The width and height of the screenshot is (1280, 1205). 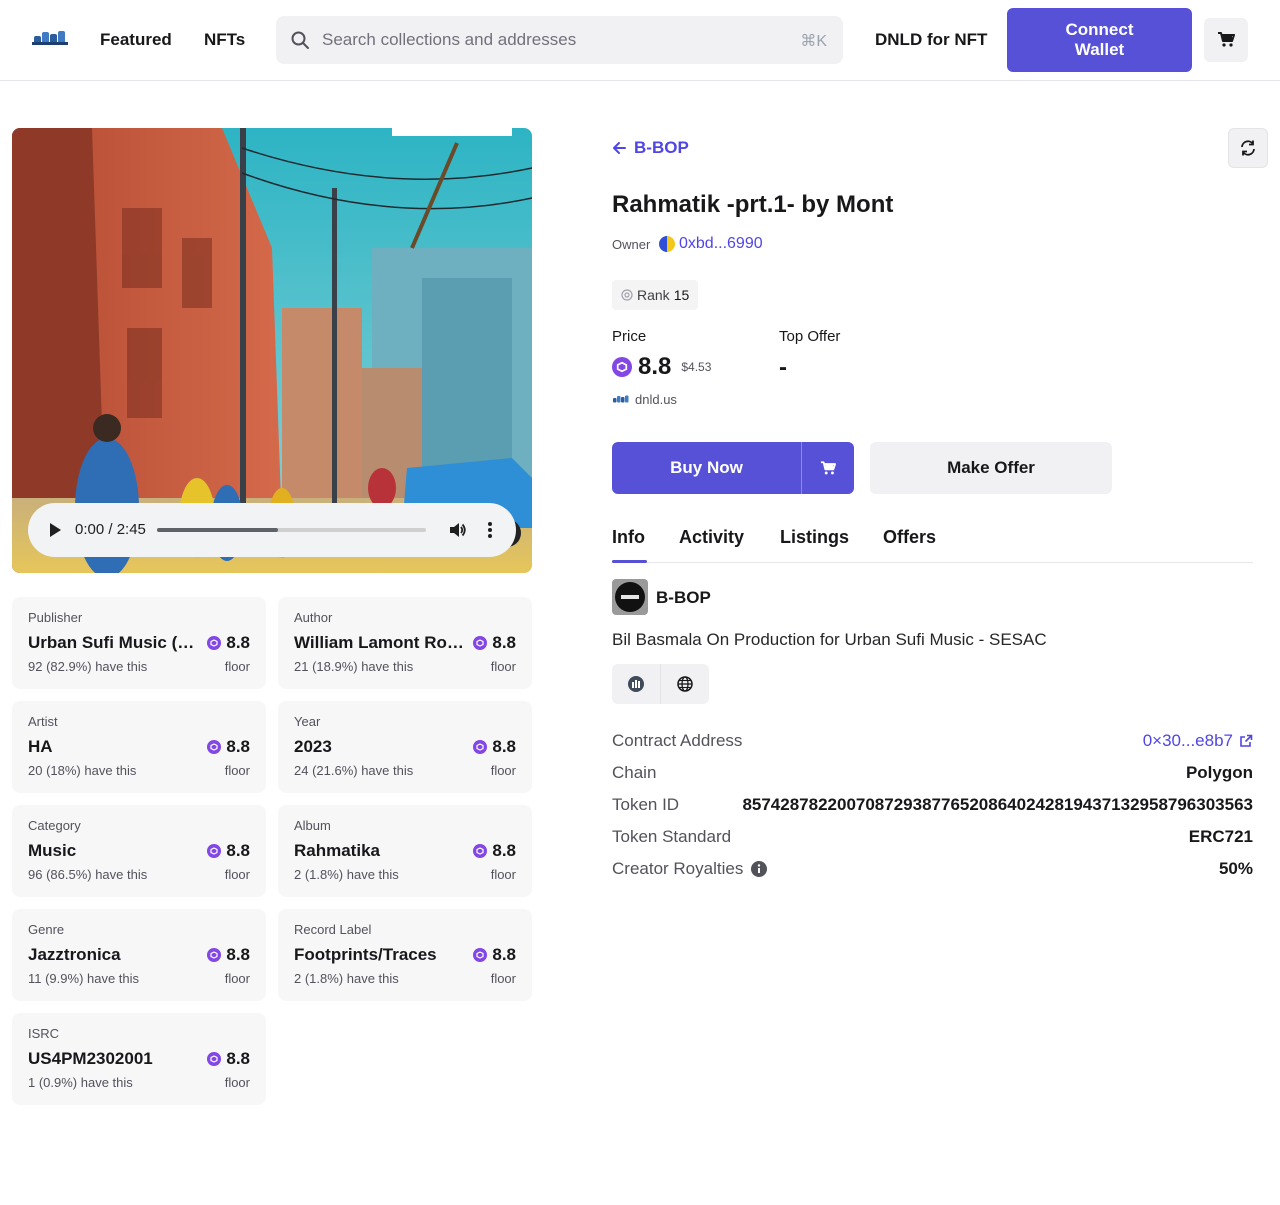 I want to click on trait-value: 2023, so click(x=313, y=746).